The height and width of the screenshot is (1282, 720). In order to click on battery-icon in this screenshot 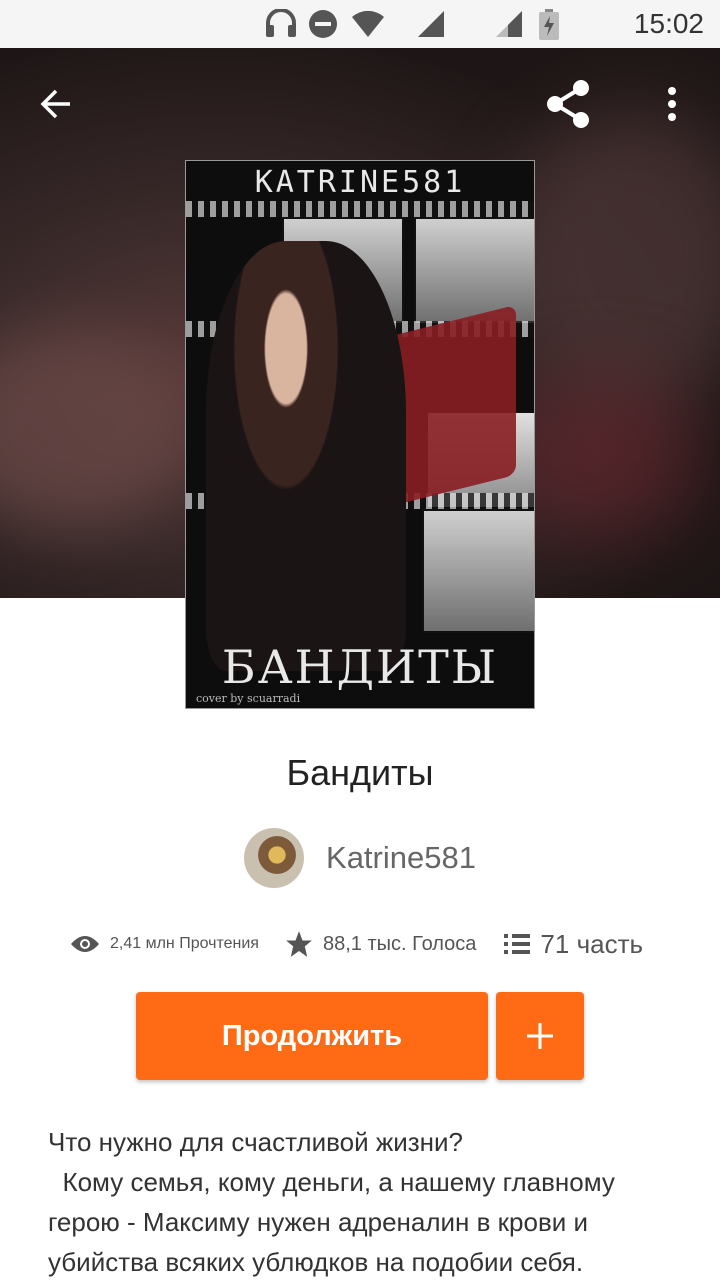, I will do `click(549, 27)`.